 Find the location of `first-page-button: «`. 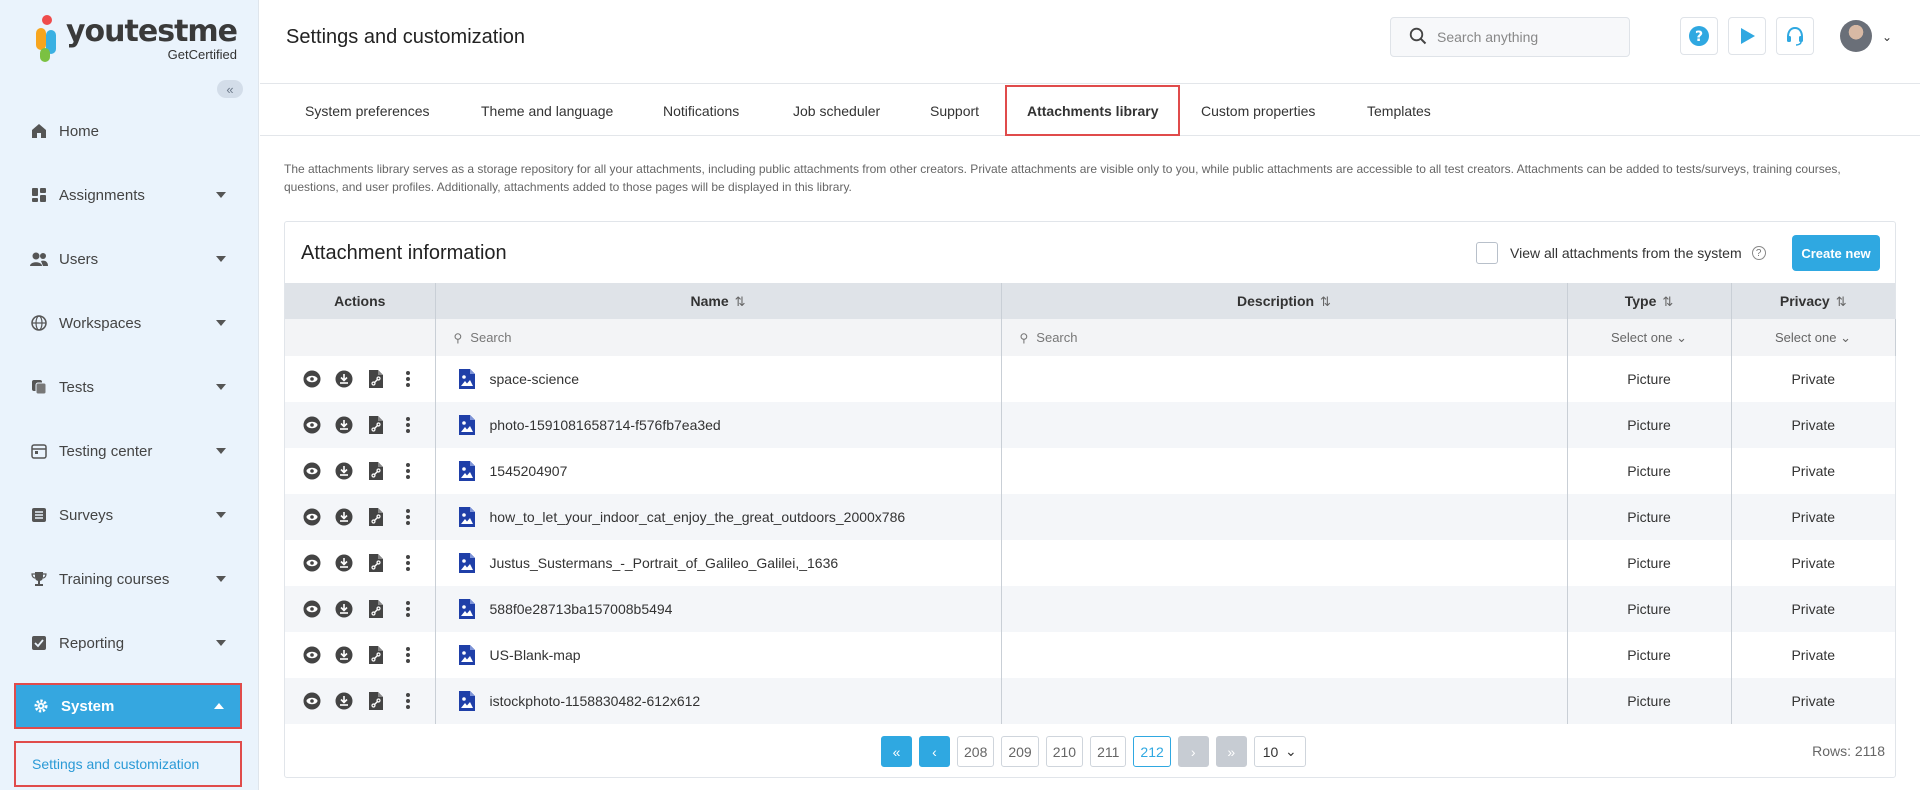

first-page-button: « is located at coordinates (896, 751).